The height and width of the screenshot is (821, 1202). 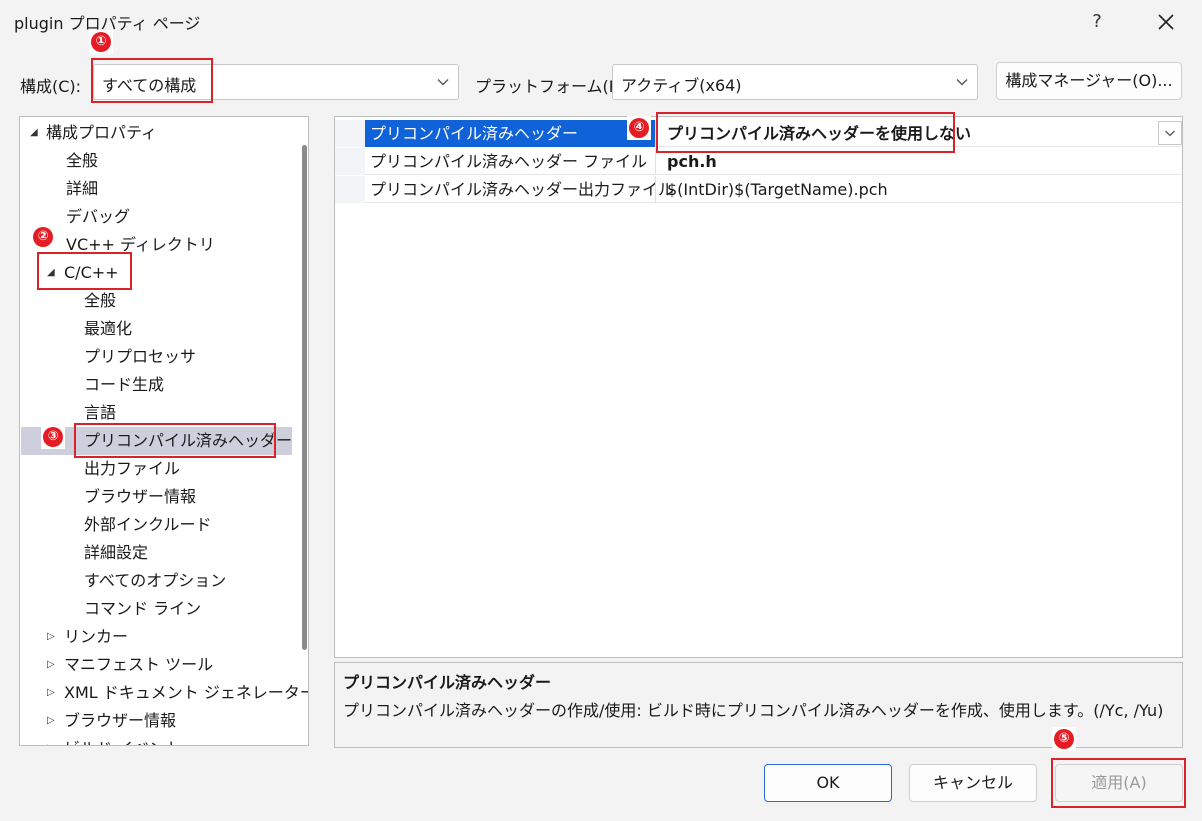 What do you see at coordinates (155, 581) in the screenshot?
I see `tree-item-all-options: すべてのオプション` at bounding box center [155, 581].